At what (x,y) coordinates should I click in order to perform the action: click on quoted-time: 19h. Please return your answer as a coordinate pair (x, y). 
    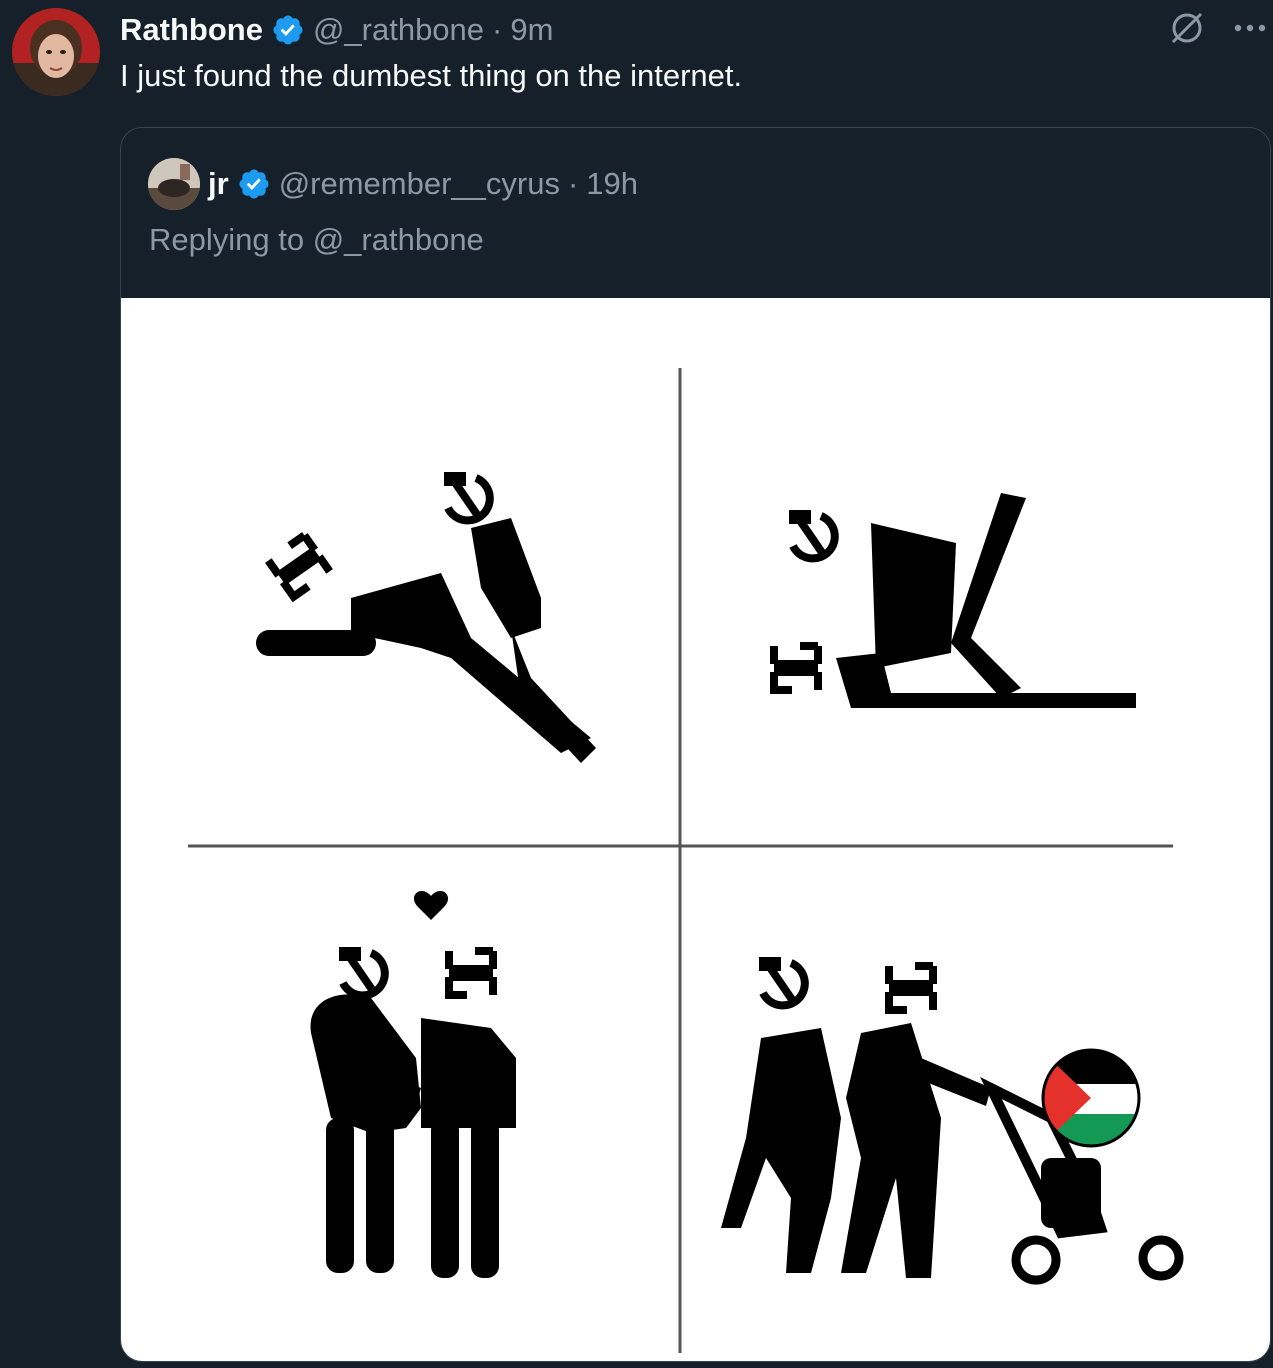
    Looking at the image, I should click on (612, 184).